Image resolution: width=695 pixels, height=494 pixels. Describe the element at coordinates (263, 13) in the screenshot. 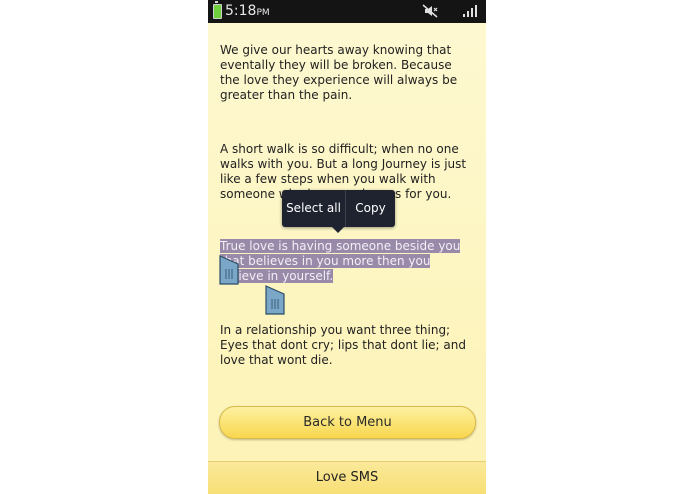

I see `clock-ampm: PM` at that location.